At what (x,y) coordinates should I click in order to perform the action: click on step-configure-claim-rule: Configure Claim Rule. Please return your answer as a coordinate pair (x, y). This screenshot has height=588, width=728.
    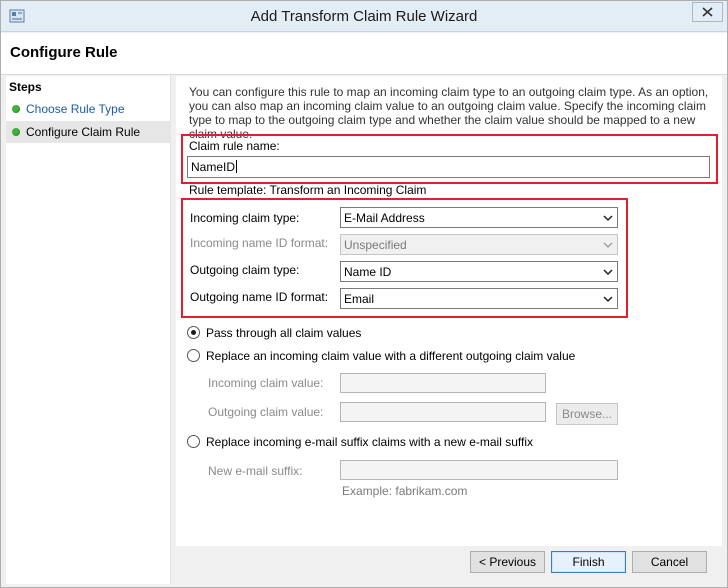
    Looking at the image, I should click on (88, 132).